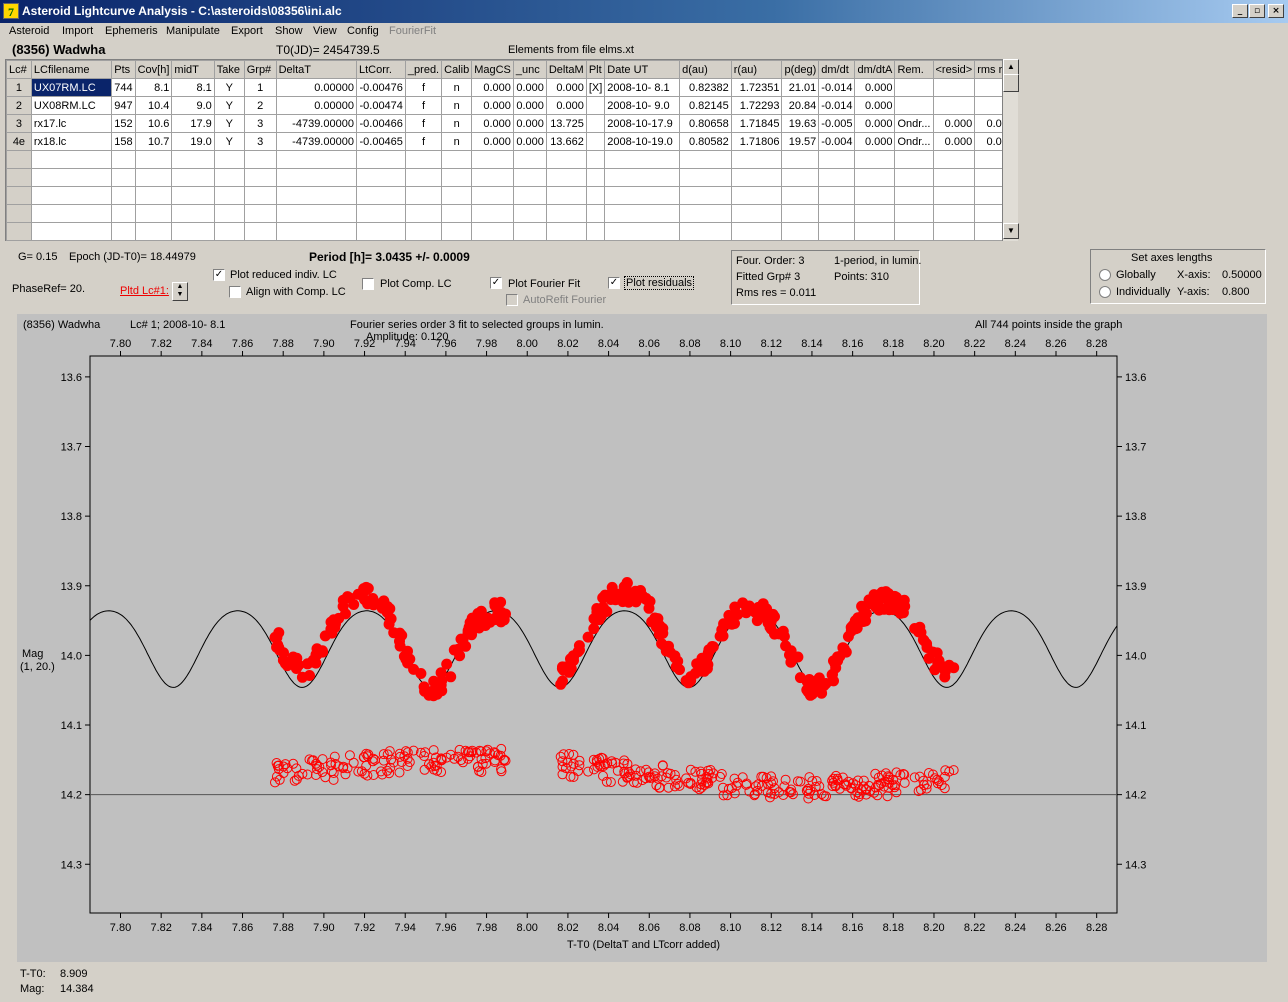 Image resolution: width=1288 pixels, height=1002 pixels. I want to click on align-comp-checkbox, so click(235, 292).